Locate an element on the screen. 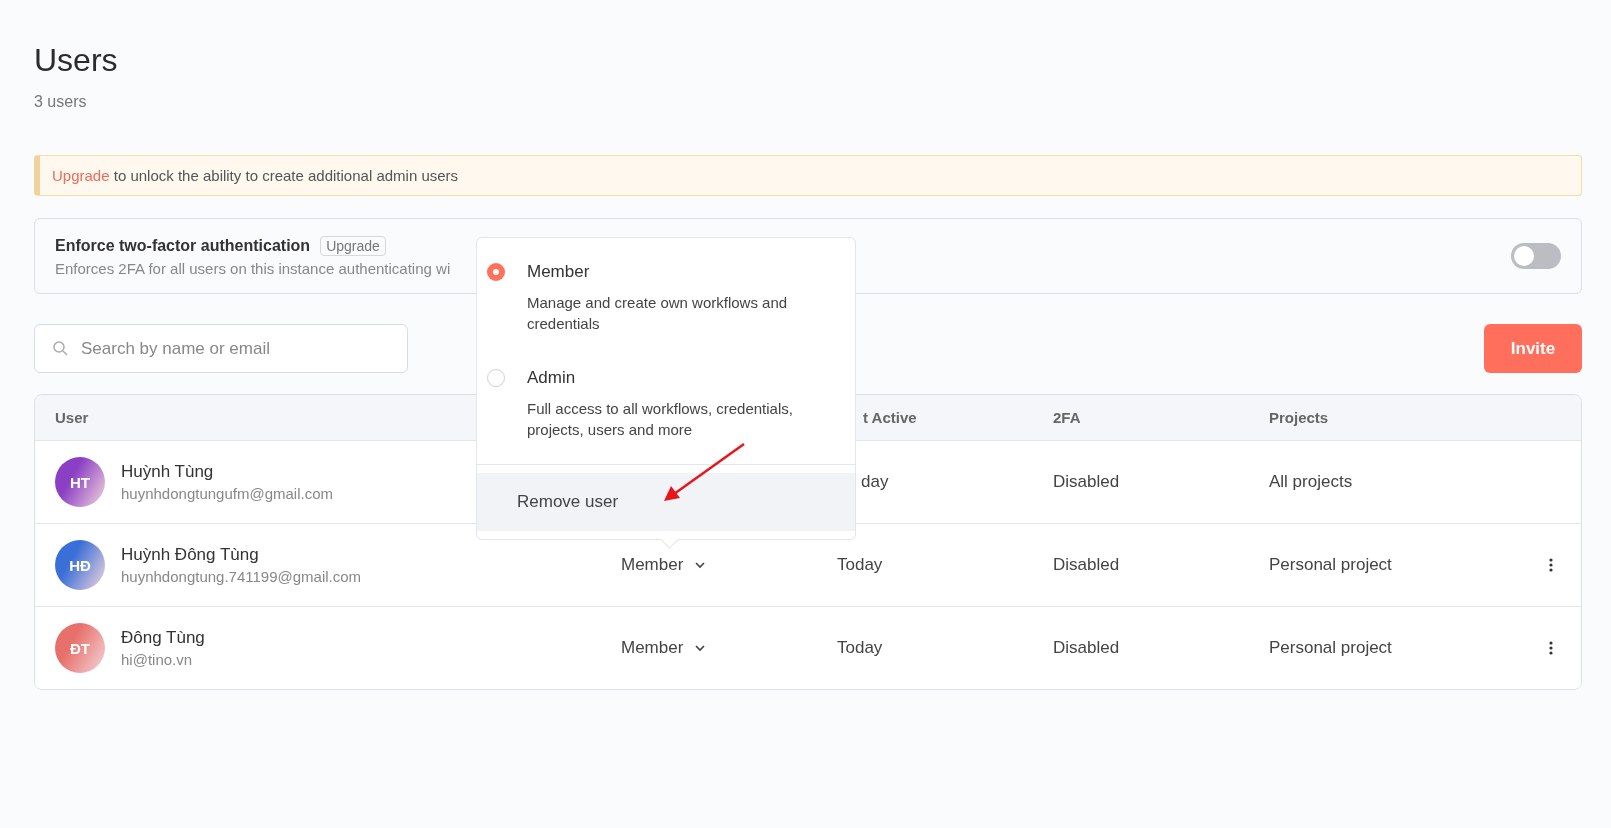 This screenshot has width=1611, height=828. search-field: Search by name or email is located at coordinates (221, 348).